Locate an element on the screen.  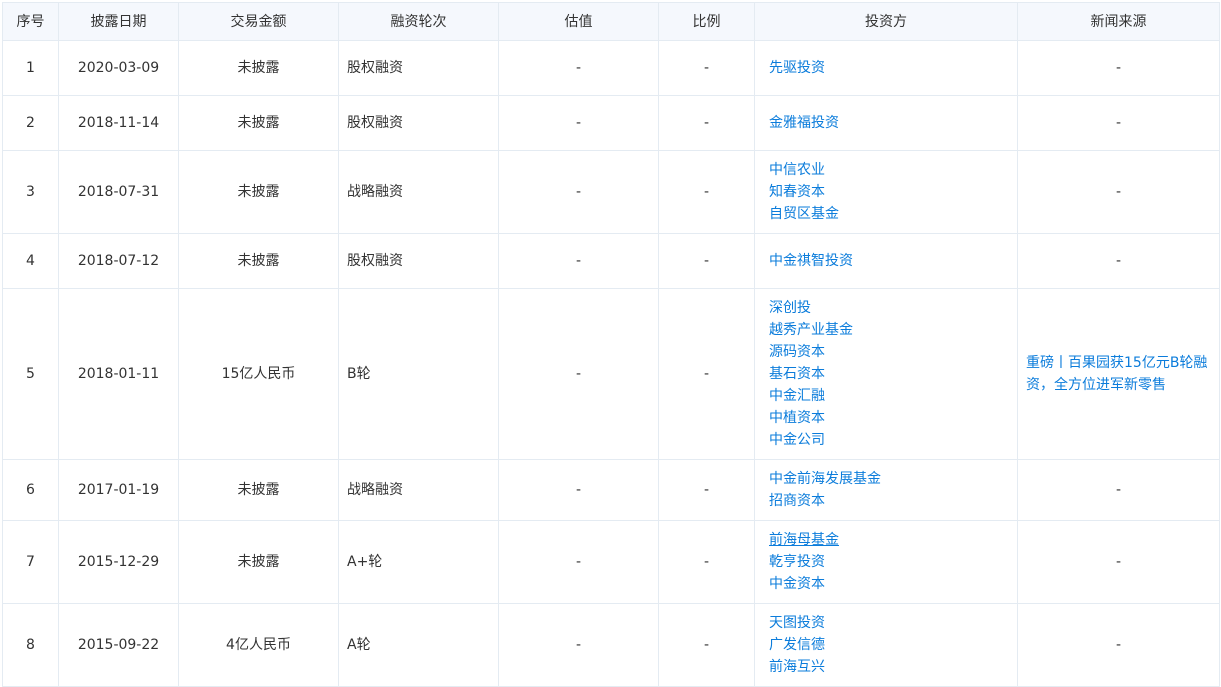
cell-investors: 前海母基金 乾亨投资 中金资本 is located at coordinates (886, 562).